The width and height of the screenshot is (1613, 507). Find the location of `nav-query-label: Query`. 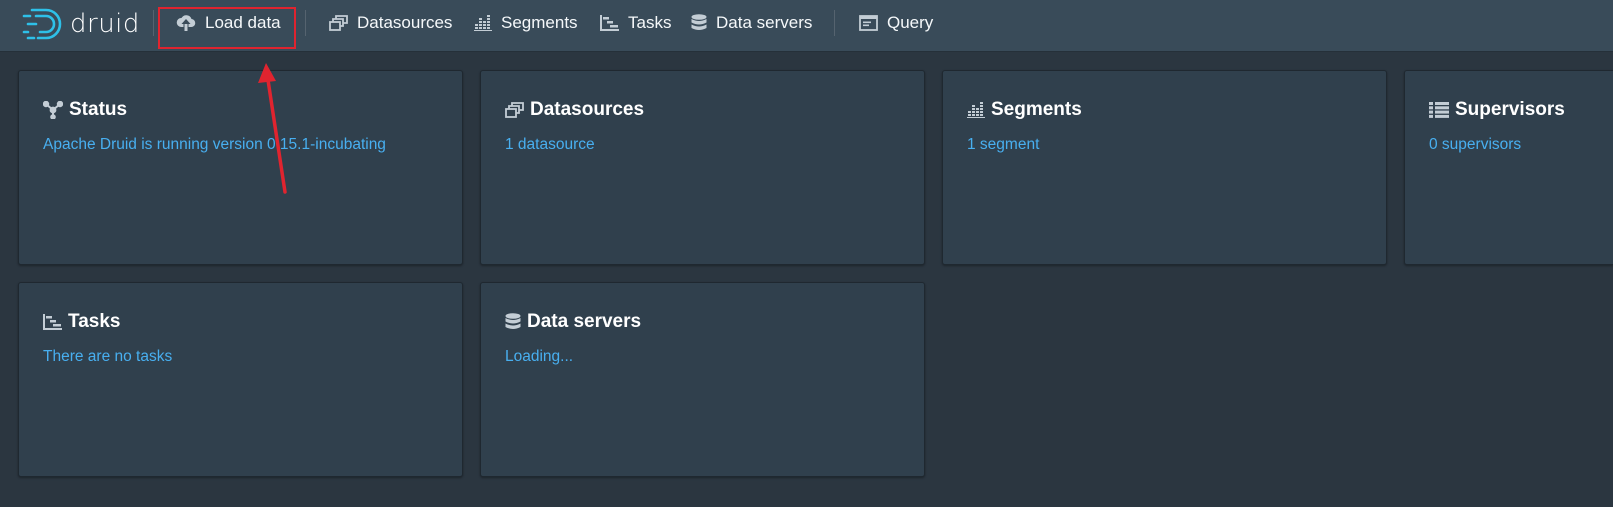

nav-query-label: Query is located at coordinates (910, 22).